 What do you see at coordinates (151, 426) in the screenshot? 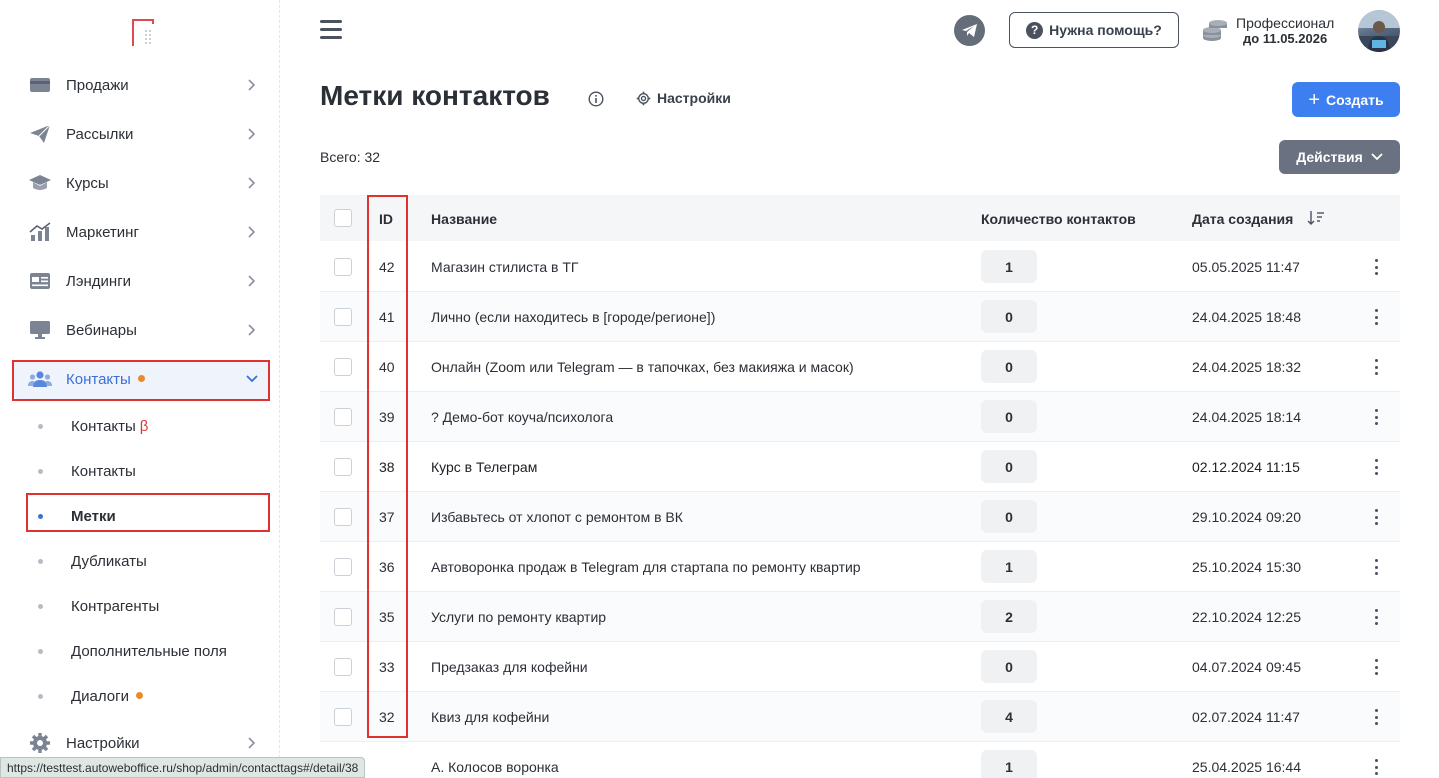
I see `submenu-item-contacts-beta: Контакты β` at bounding box center [151, 426].